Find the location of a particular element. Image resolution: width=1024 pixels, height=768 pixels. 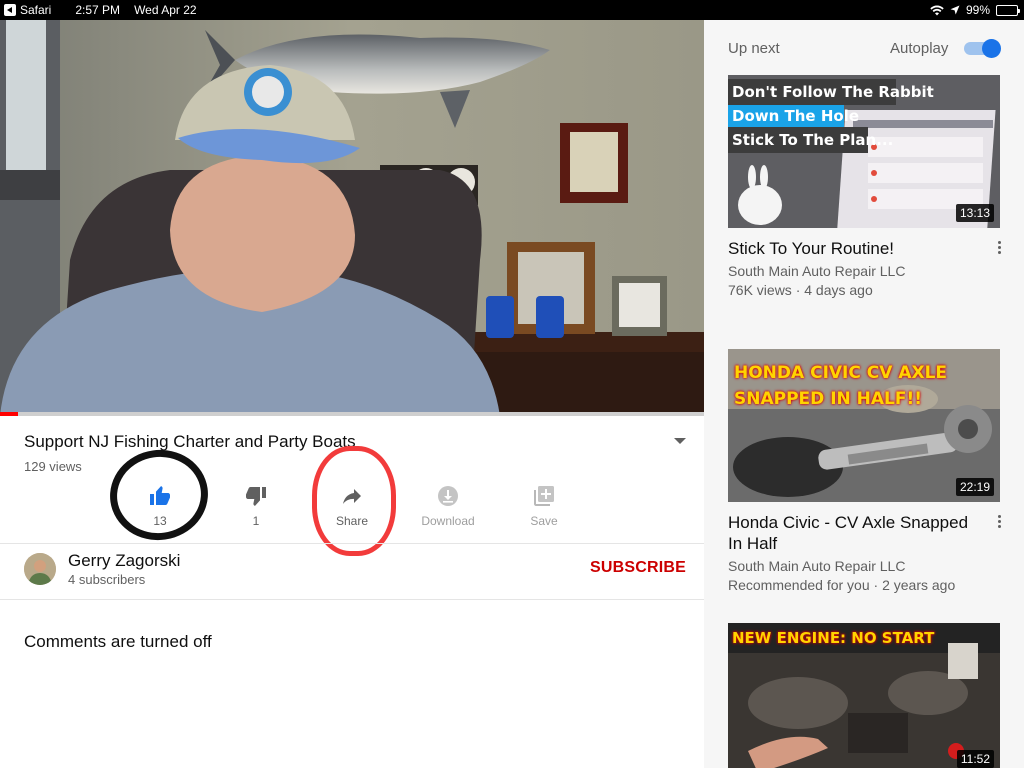

like-count: 13 is located at coordinates (160, 521).